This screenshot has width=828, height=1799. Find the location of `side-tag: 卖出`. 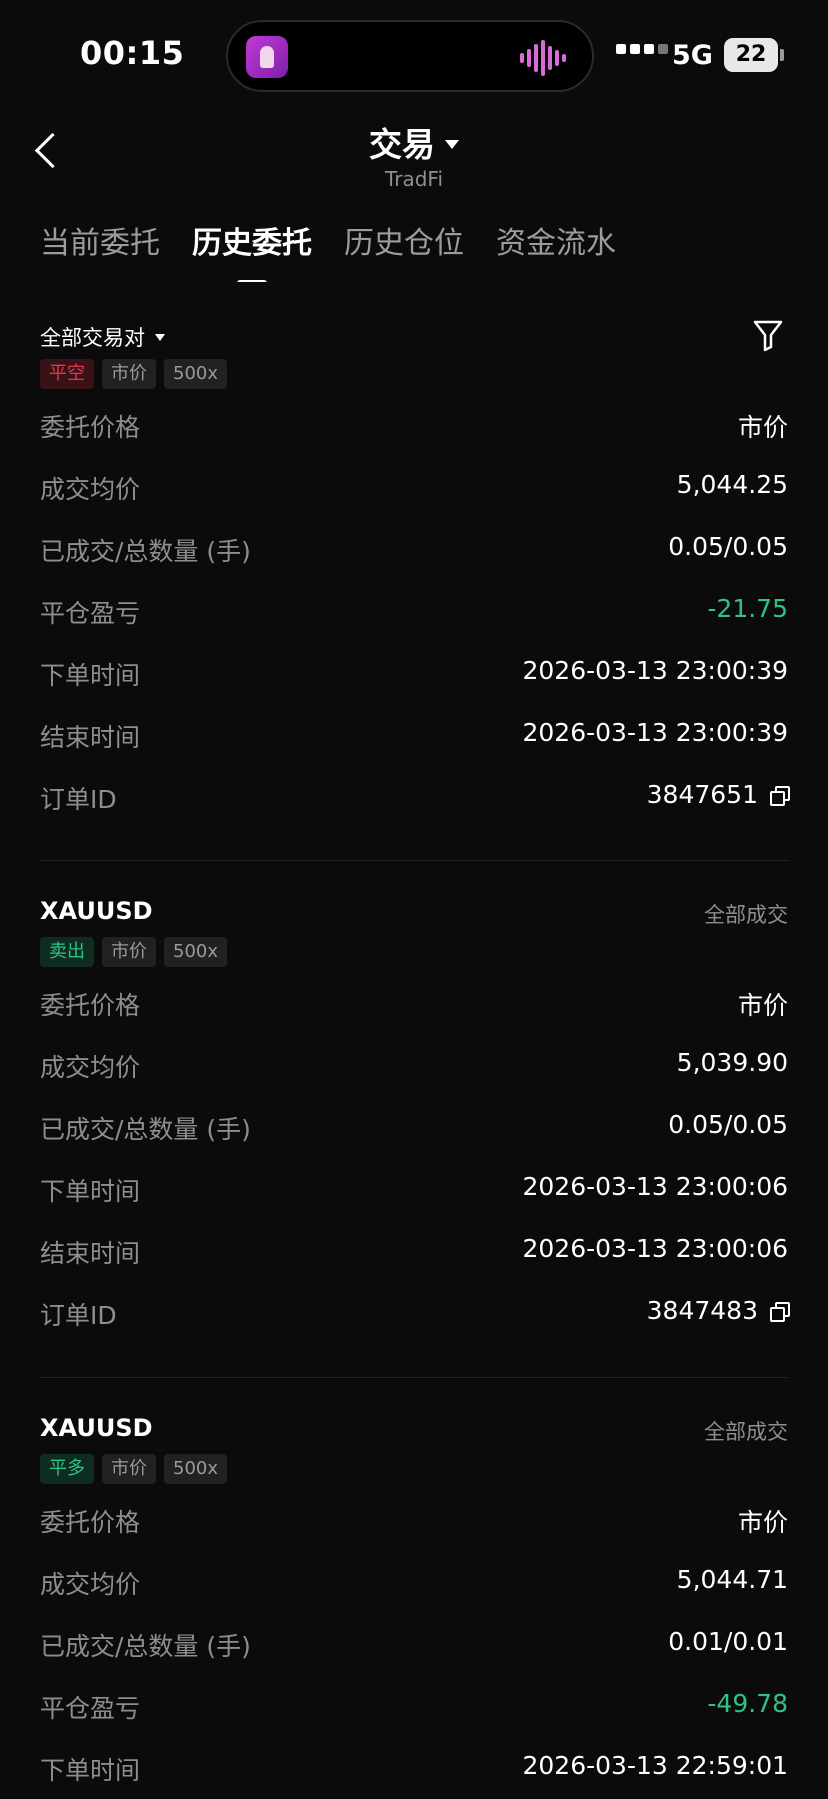

side-tag: 卖出 is located at coordinates (67, 952).